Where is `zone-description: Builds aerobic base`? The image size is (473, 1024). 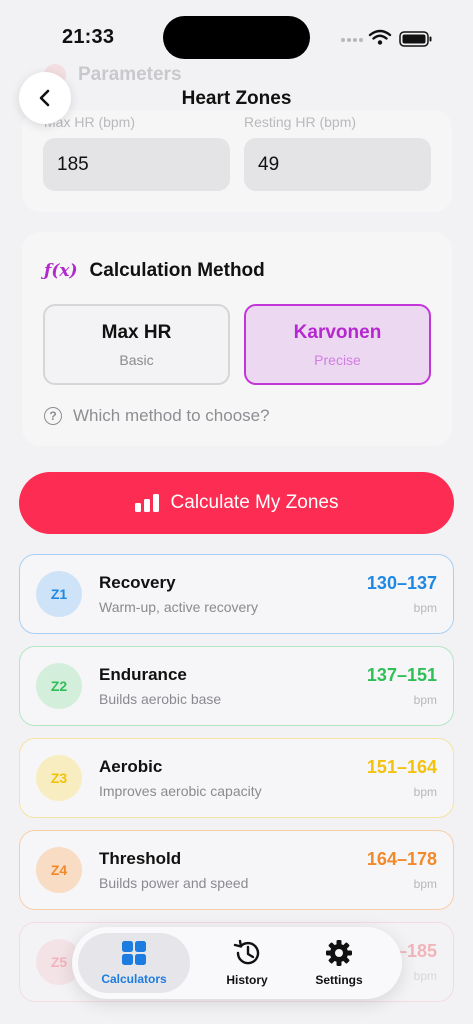 zone-description: Builds aerobic base is located at coordinates (160, 699).